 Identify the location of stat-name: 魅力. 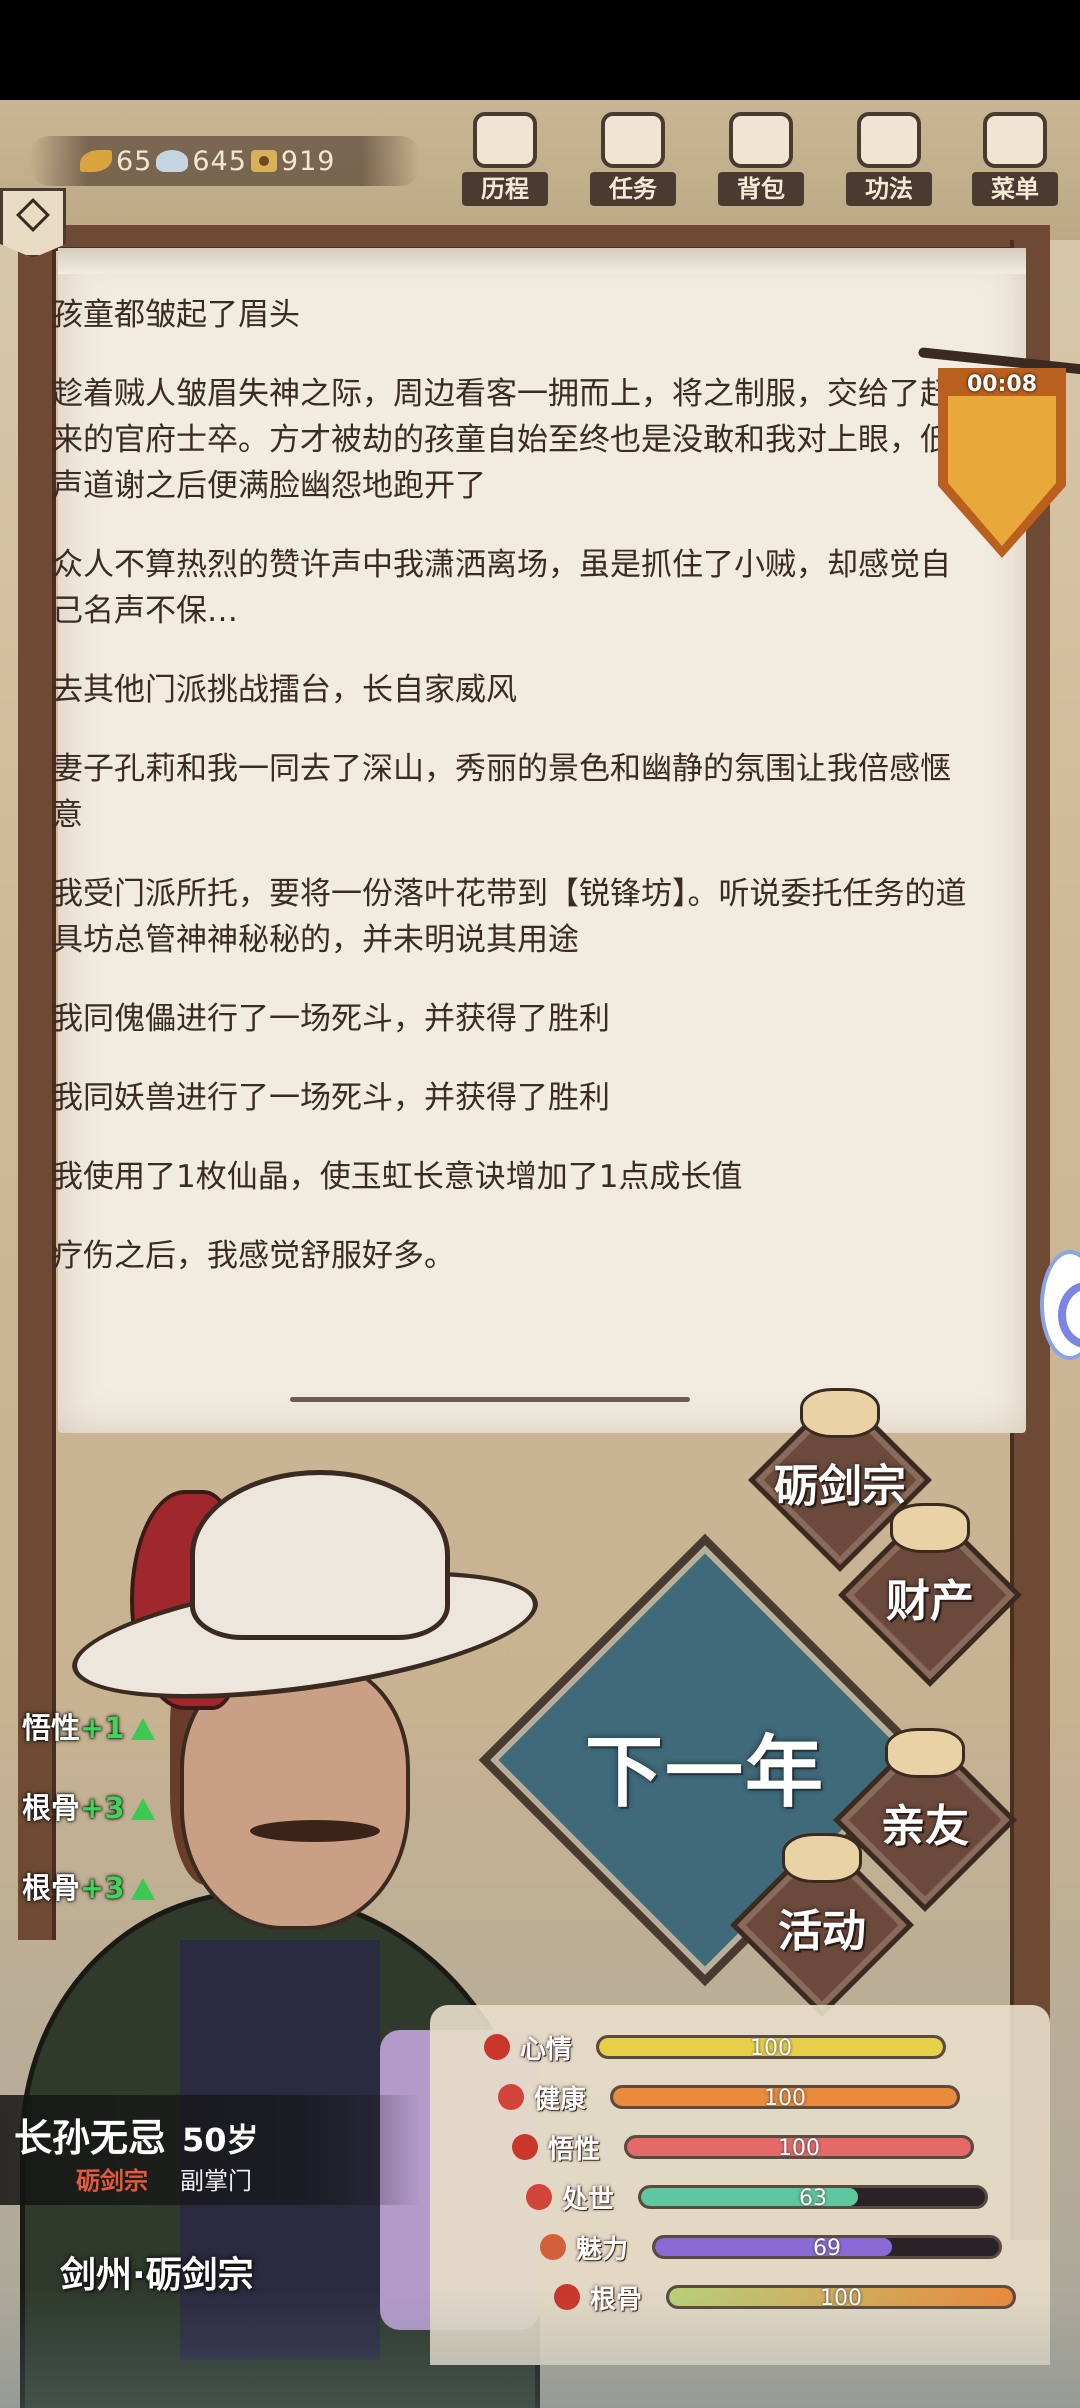
(602, 2249).